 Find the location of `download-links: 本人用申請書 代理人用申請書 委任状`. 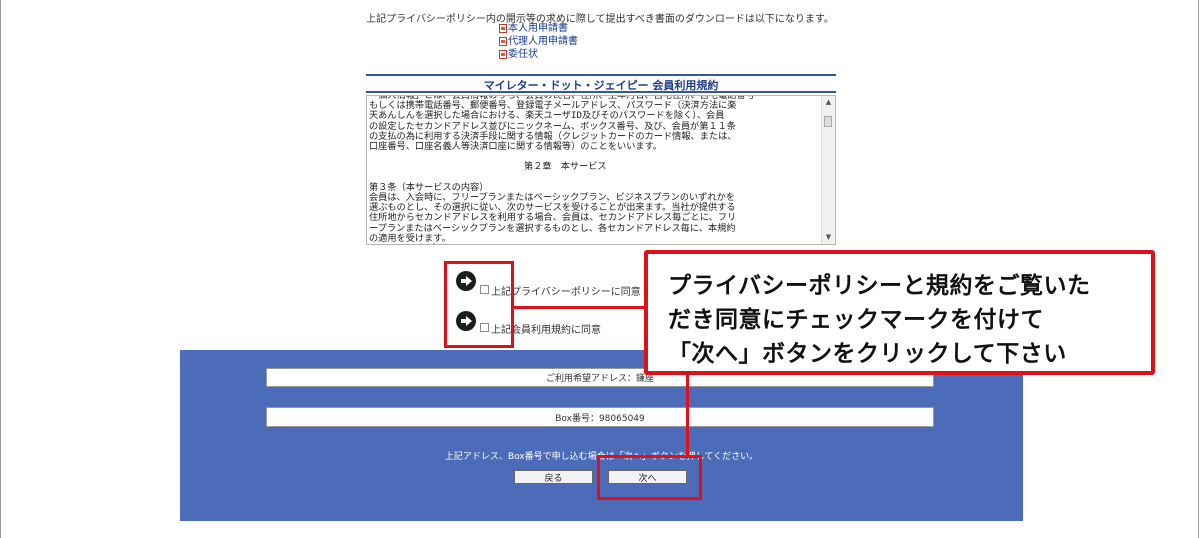

download-links: 本人用申請書 代理人用申請書 委任状 is located at coordinates (538, 41).